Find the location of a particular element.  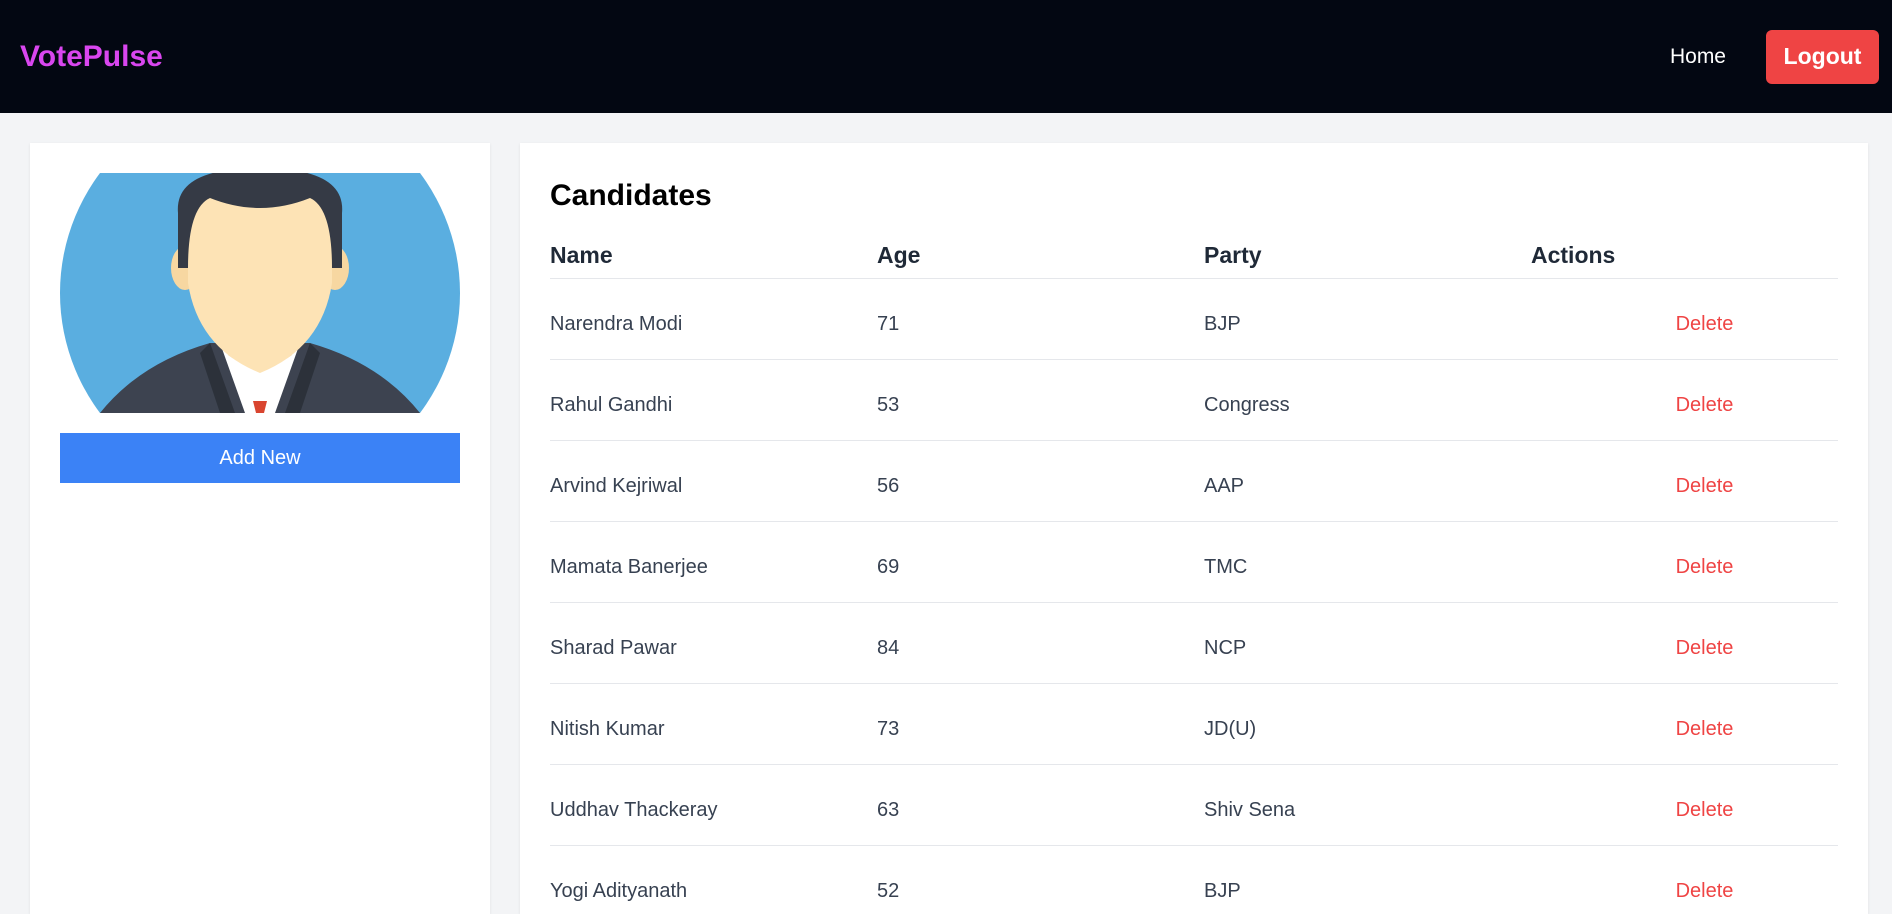

nav-actions: Home Logout is located at coordinates (1774, 56).